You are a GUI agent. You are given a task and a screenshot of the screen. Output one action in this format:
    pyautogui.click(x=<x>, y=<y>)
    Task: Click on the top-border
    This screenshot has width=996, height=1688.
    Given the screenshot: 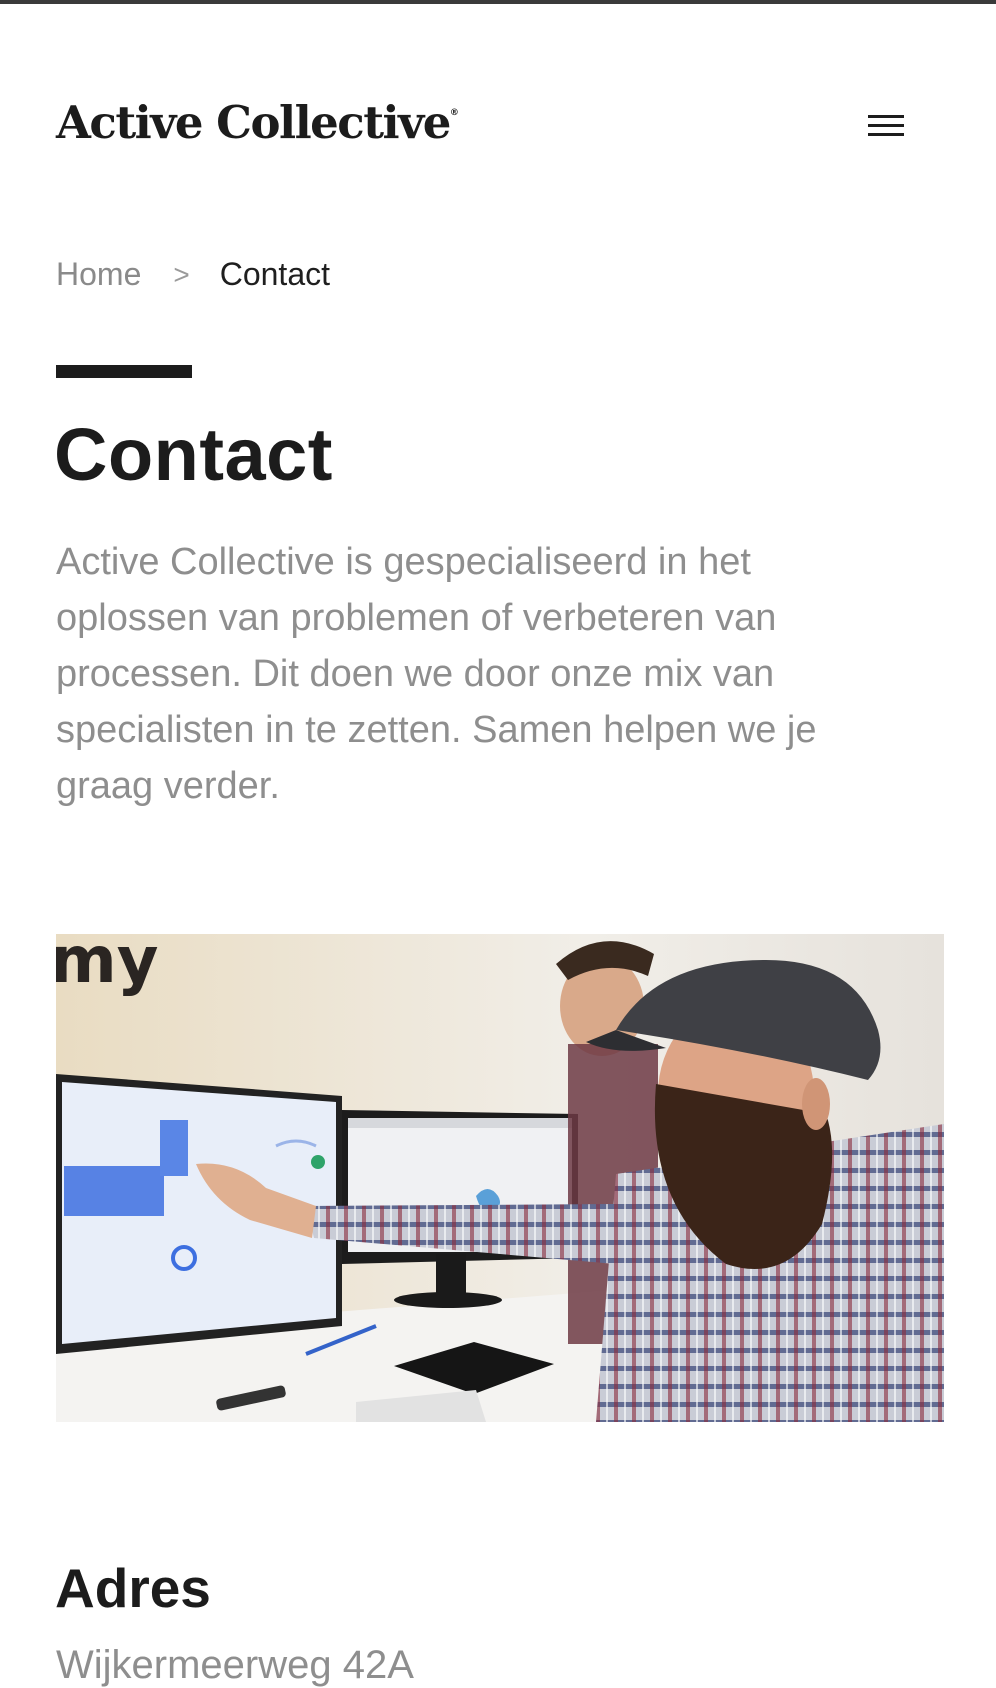 What is the action you would take?
    pyautogui.click(x=498, y=2)
    